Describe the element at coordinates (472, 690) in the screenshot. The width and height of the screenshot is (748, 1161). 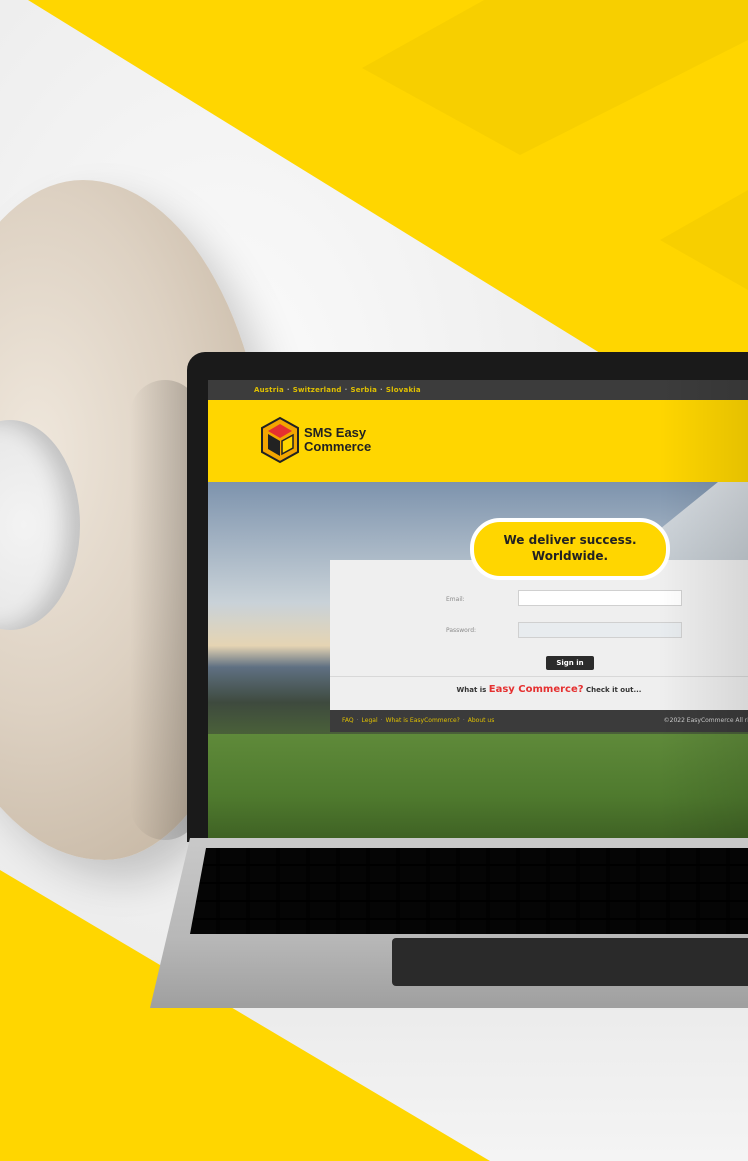
I see `whatis-prefix: What is` at that location.